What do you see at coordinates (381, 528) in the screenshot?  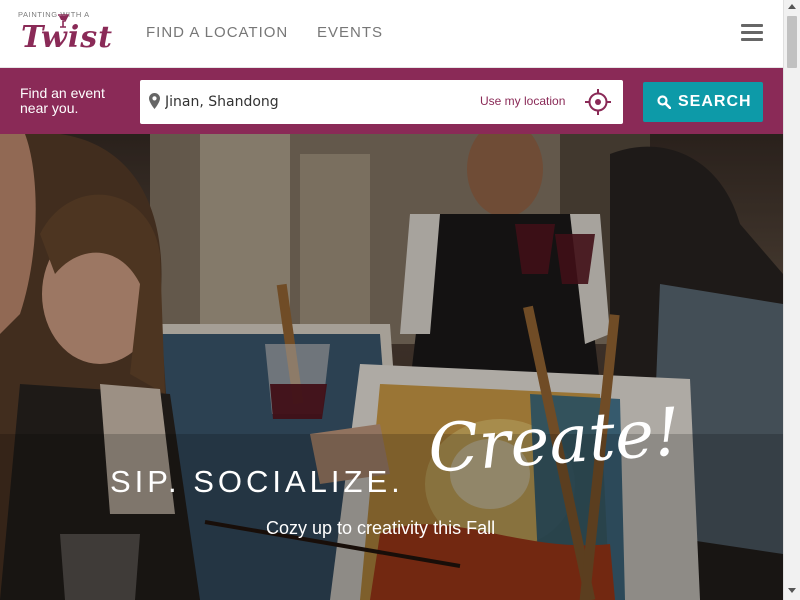 I see `hero-subtitle: Cozy up to creativity this Fall` at bounding box center [381, 528].